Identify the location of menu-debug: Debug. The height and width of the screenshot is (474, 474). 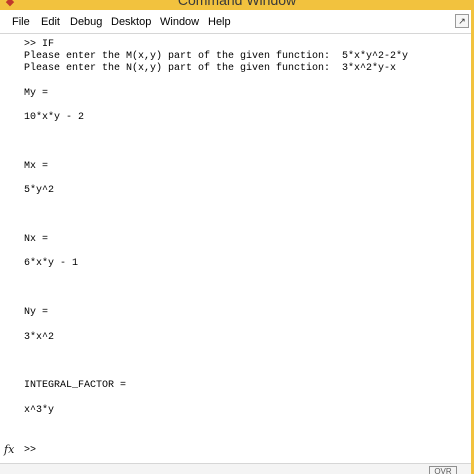
(86, 22).